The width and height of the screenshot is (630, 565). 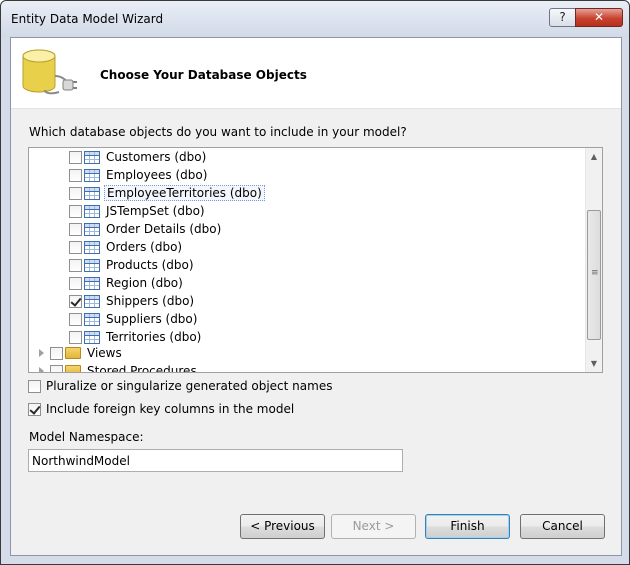 I want to click on table-name-label: Suppliers (dbo), so click(x=152, y=319).